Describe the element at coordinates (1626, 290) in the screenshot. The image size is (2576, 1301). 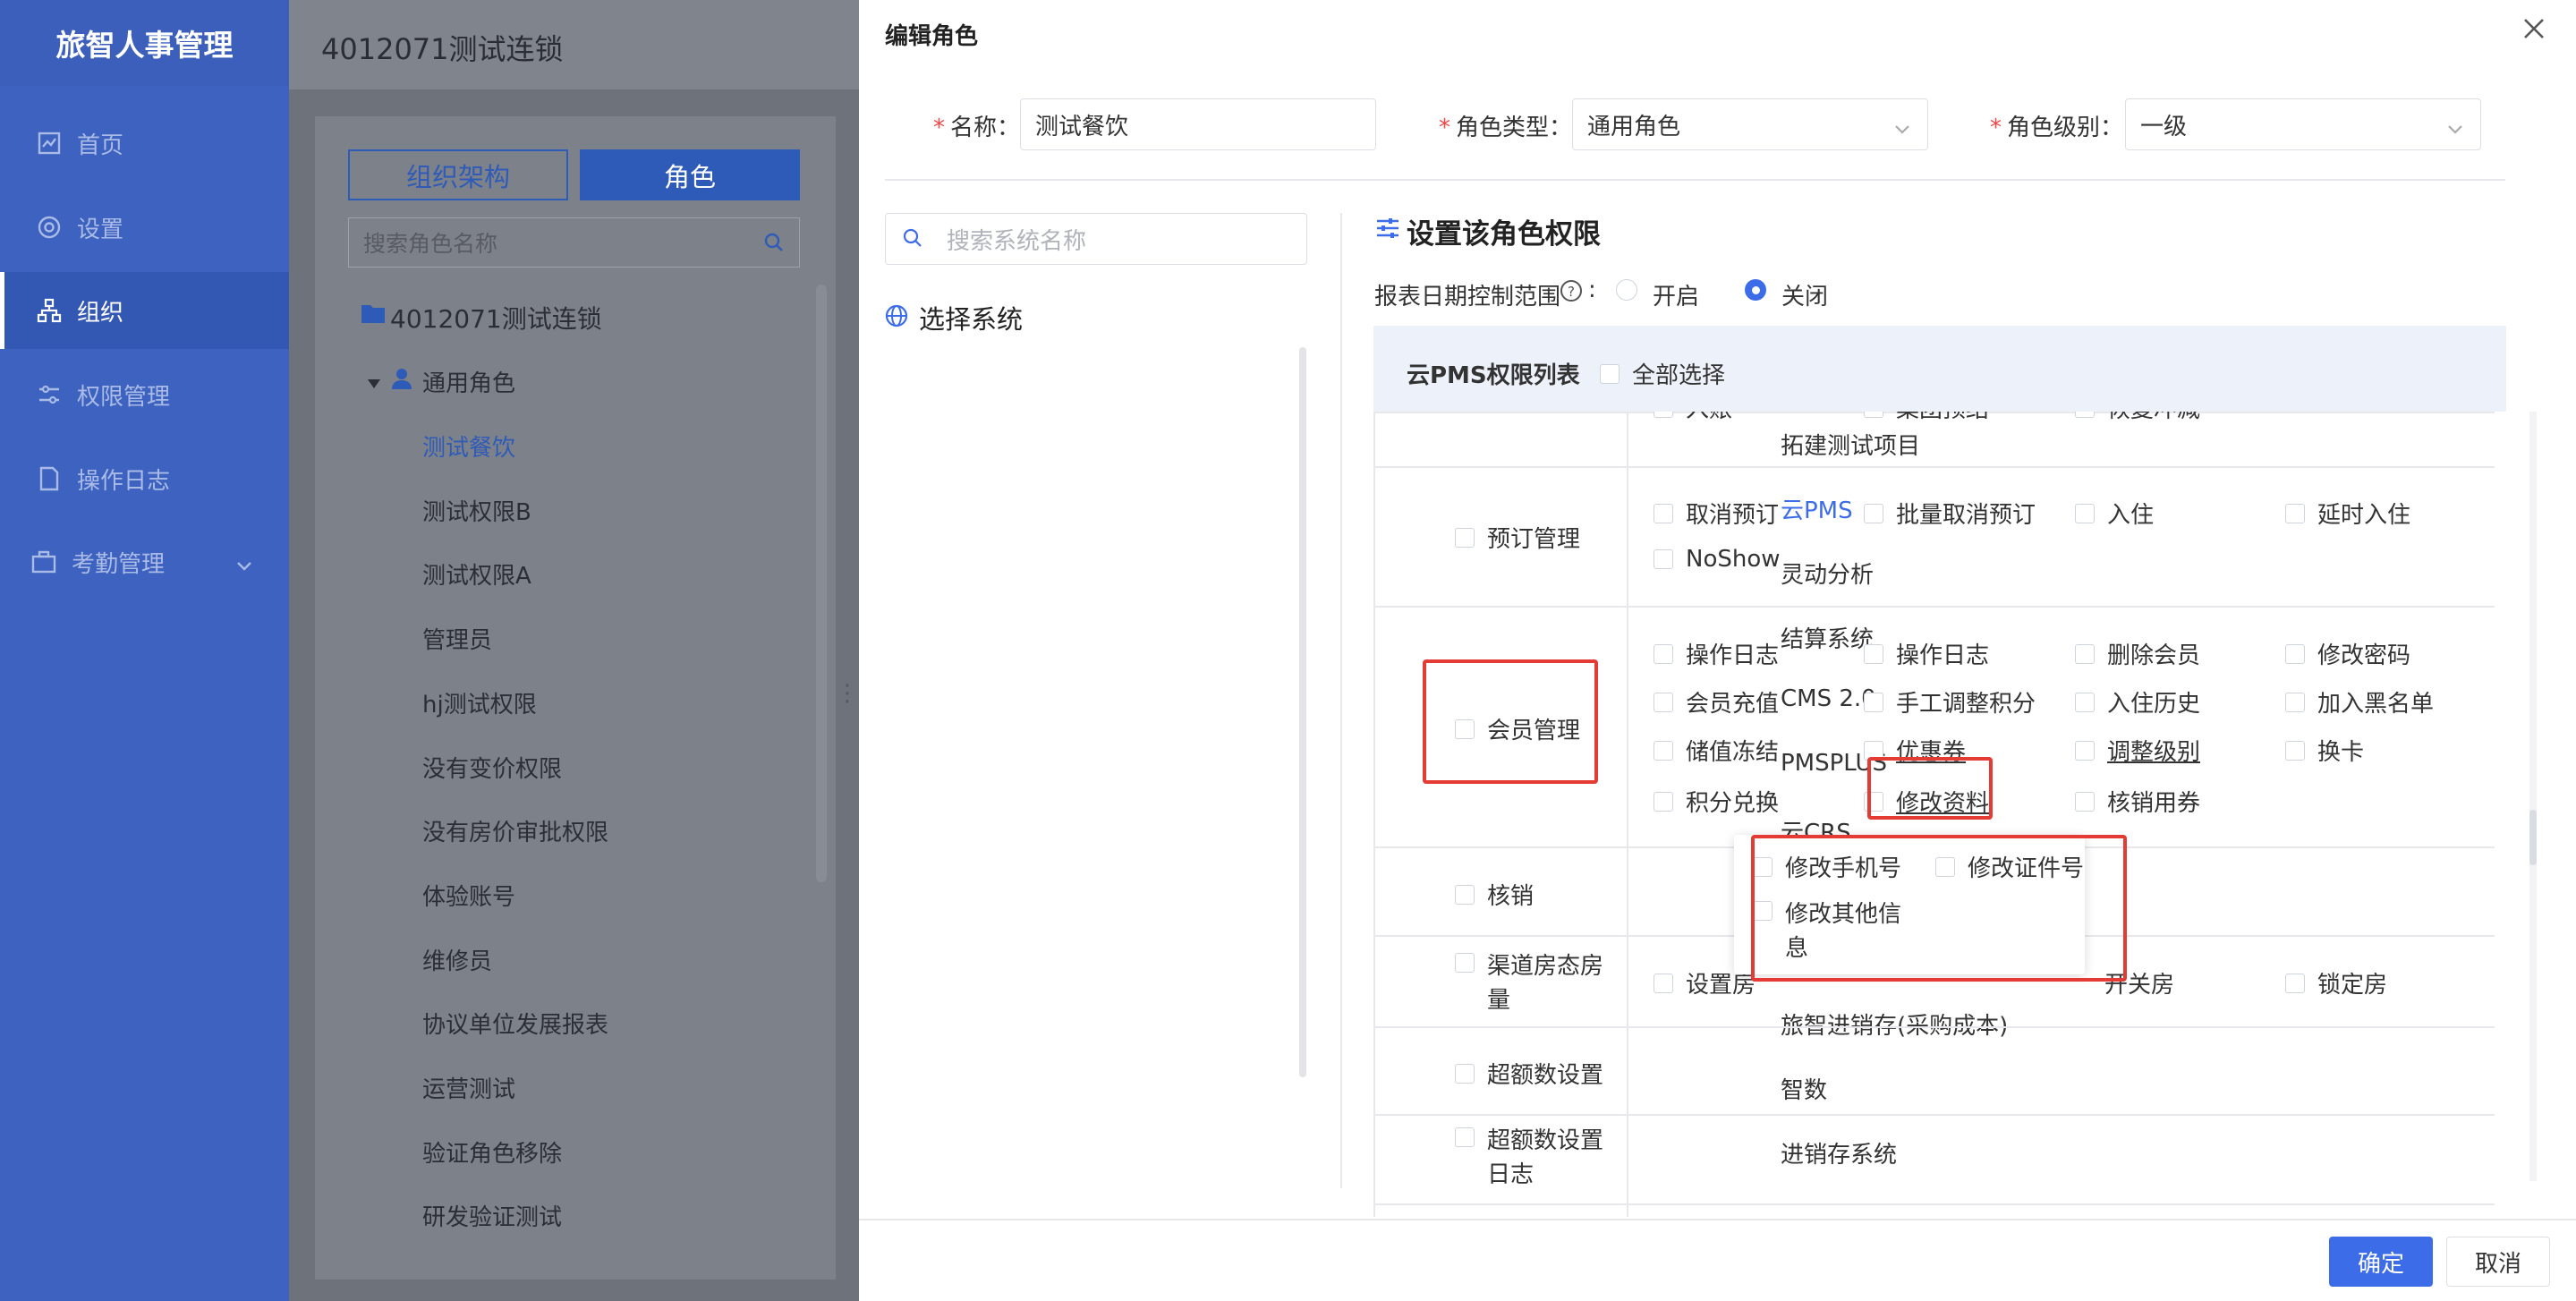
I see `radio-open` at that location.